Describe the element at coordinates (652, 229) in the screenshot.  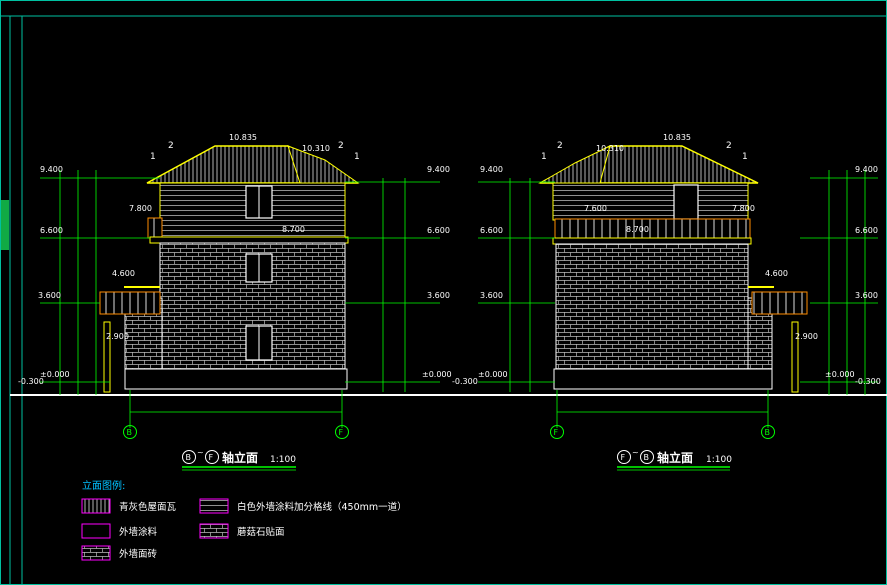
I see `right-balcony` at that location.